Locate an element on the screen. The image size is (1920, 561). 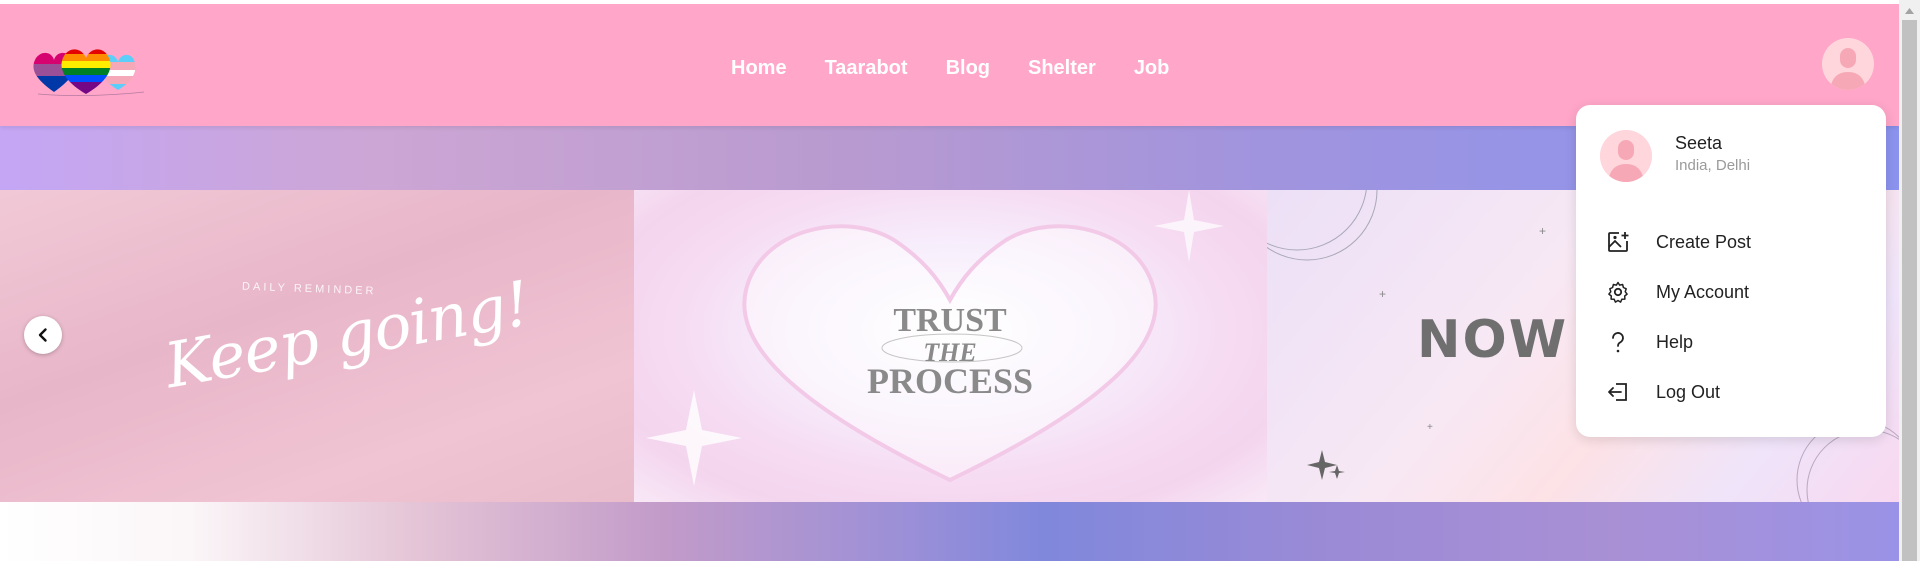
carousel-prev-button is located at coordinates (43, 335).